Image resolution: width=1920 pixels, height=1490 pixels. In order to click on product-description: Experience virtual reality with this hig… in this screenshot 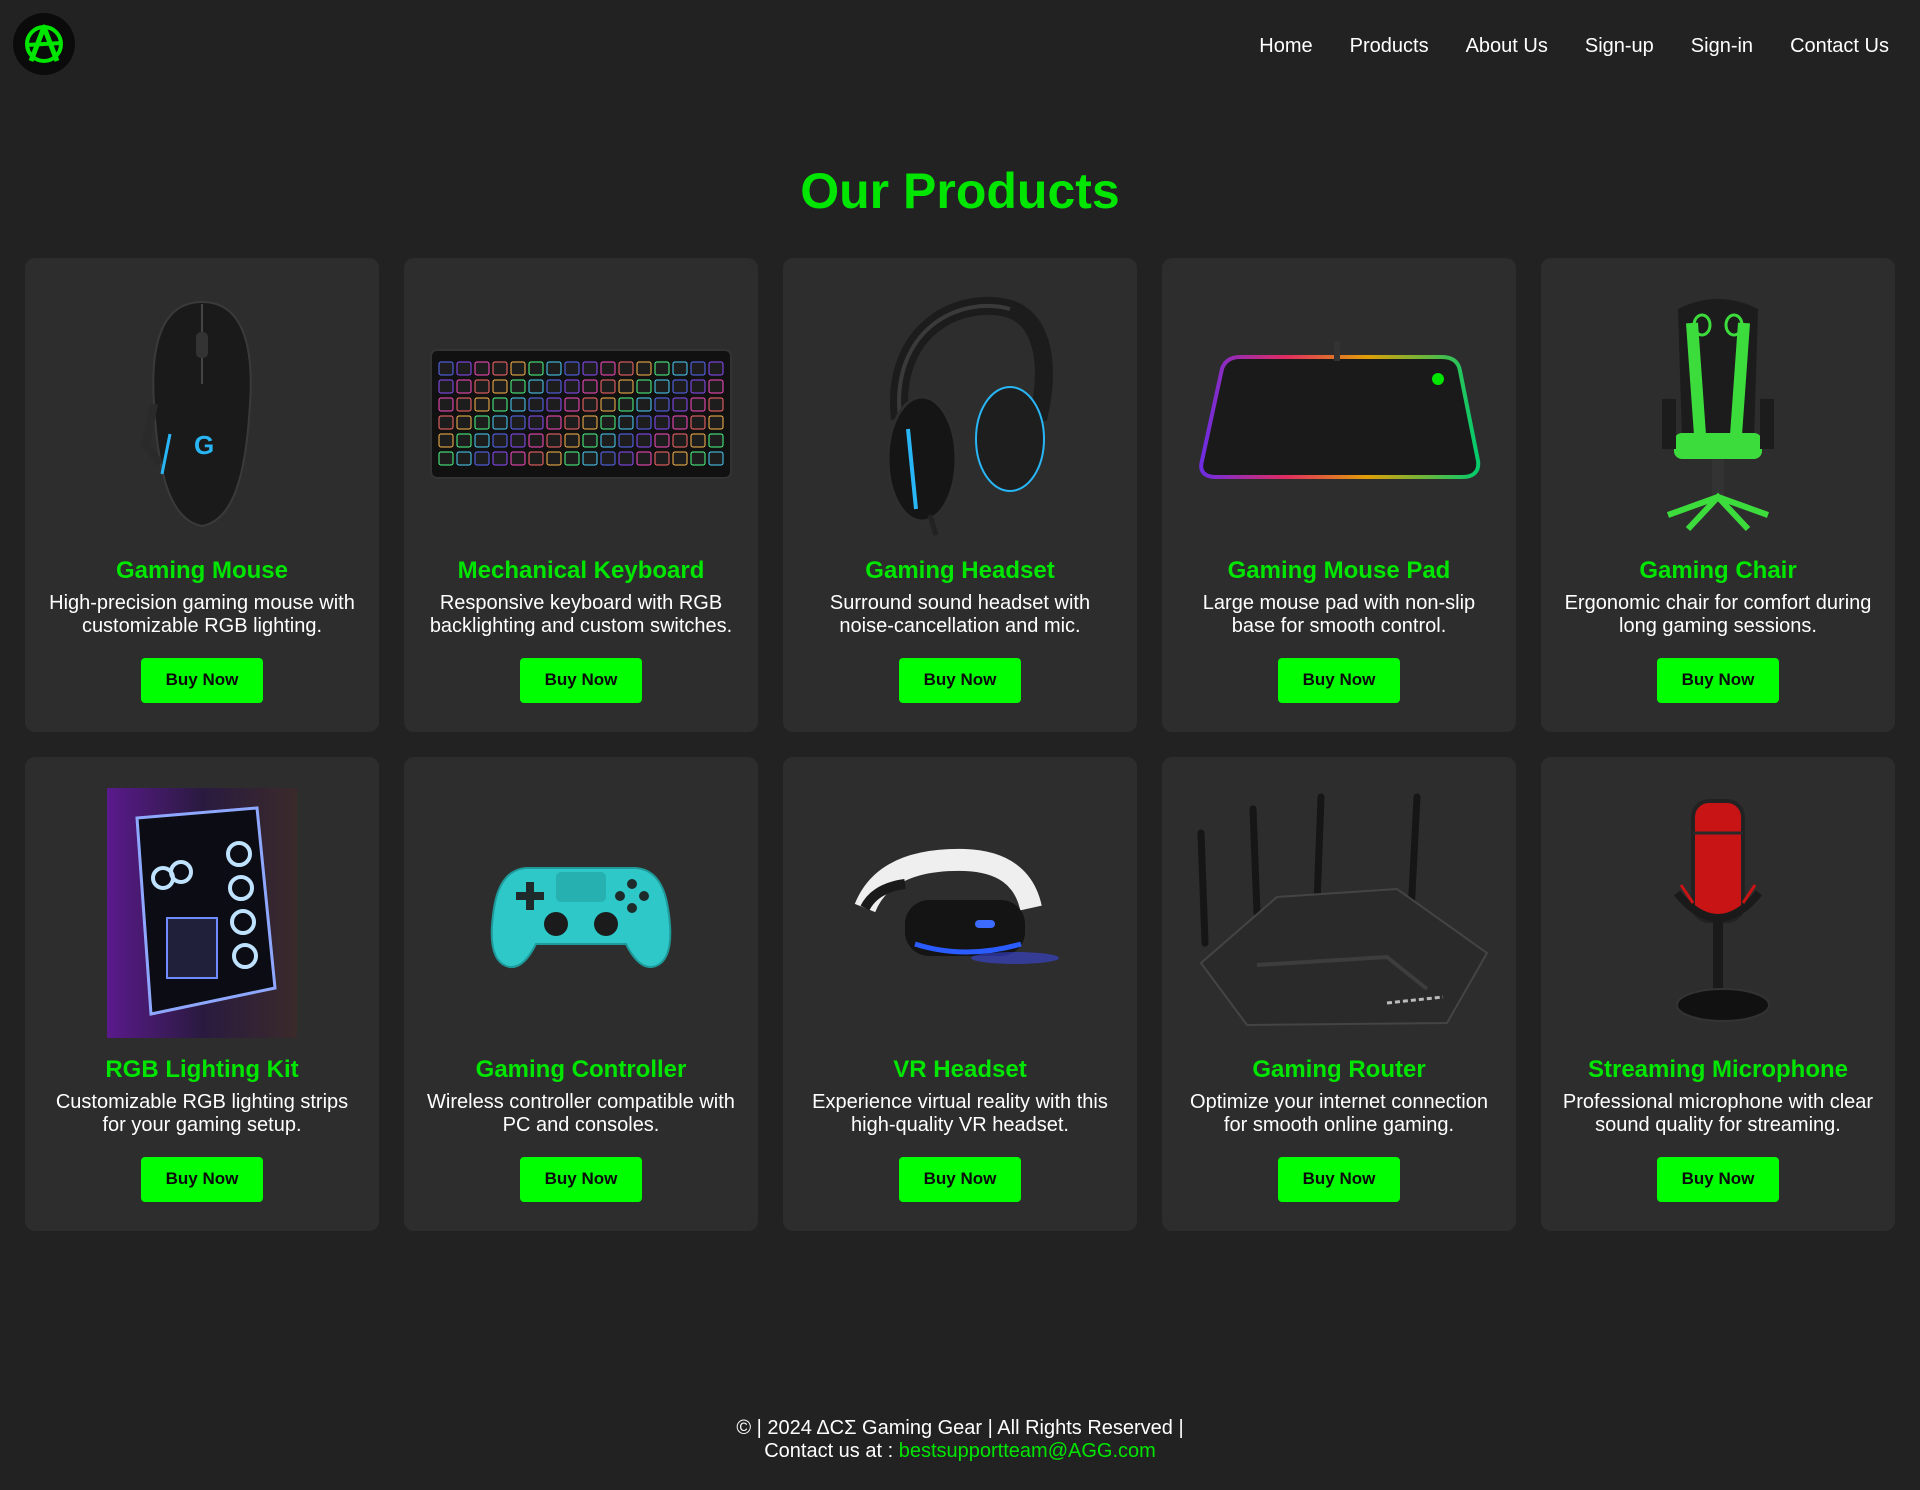, I will do `click(960, 1113)`.